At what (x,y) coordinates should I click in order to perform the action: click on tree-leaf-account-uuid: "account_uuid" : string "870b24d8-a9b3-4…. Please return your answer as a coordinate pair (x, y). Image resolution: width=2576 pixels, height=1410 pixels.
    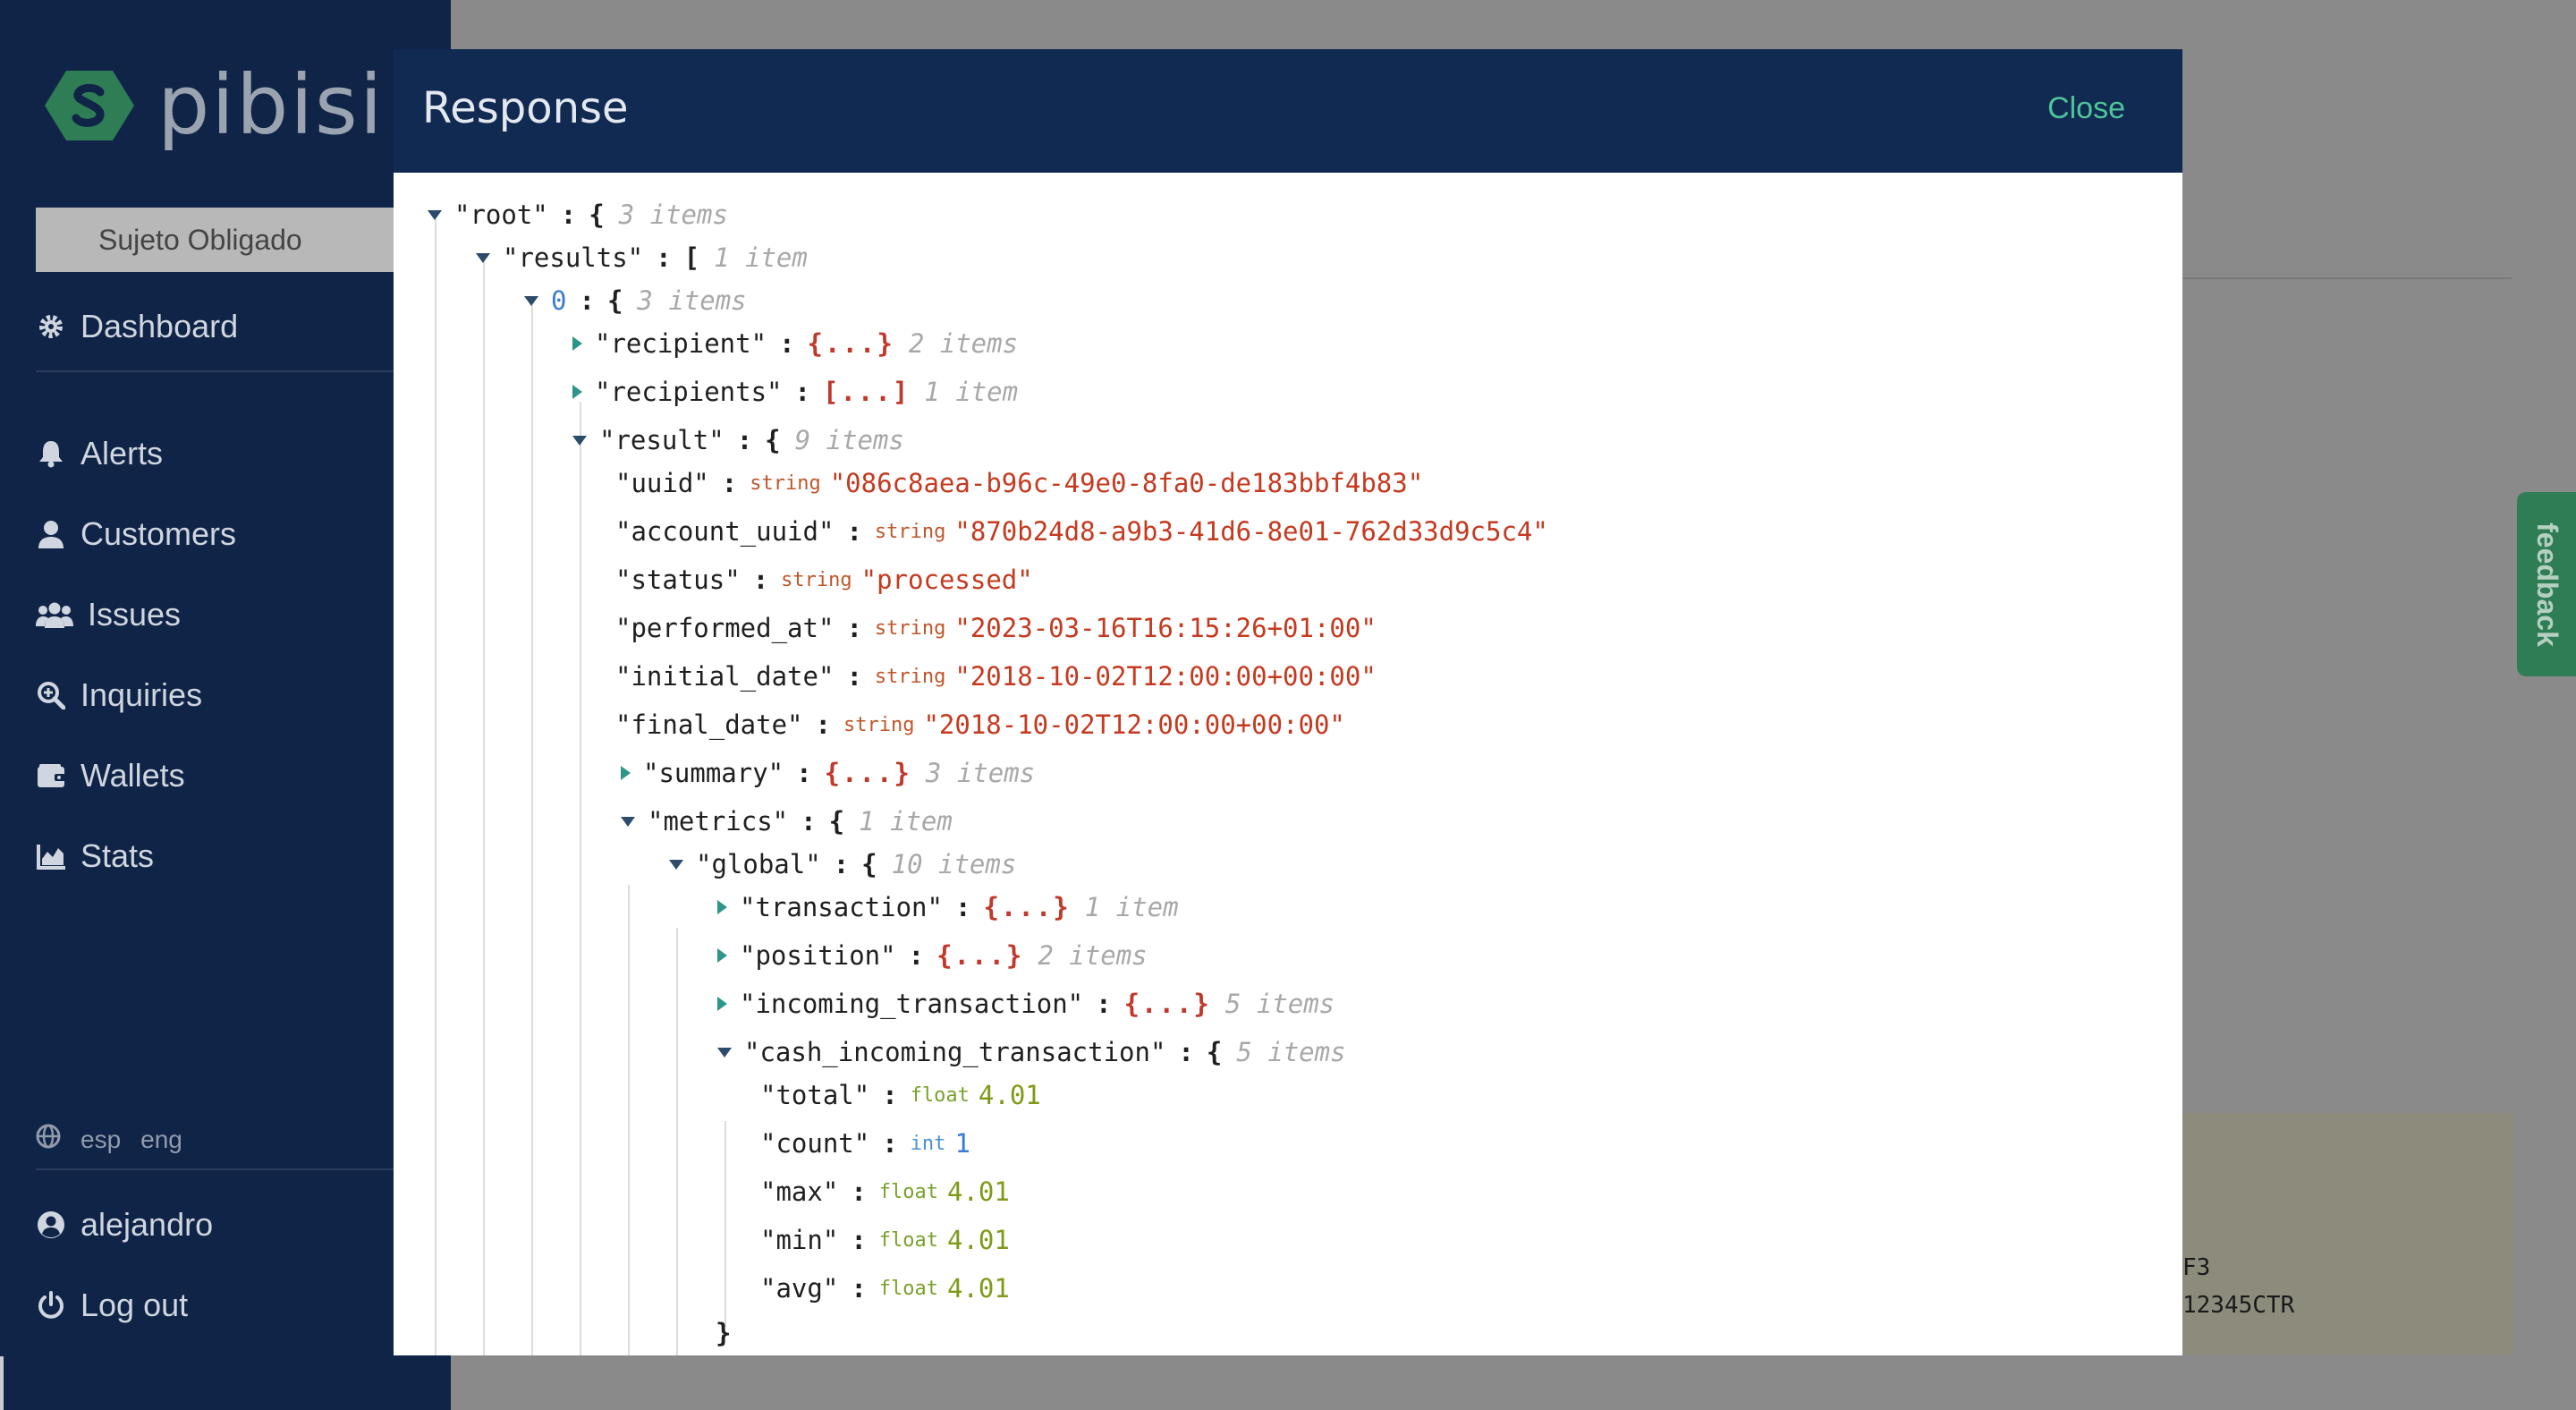
    Looking at the image, I should click on (1081, 531).